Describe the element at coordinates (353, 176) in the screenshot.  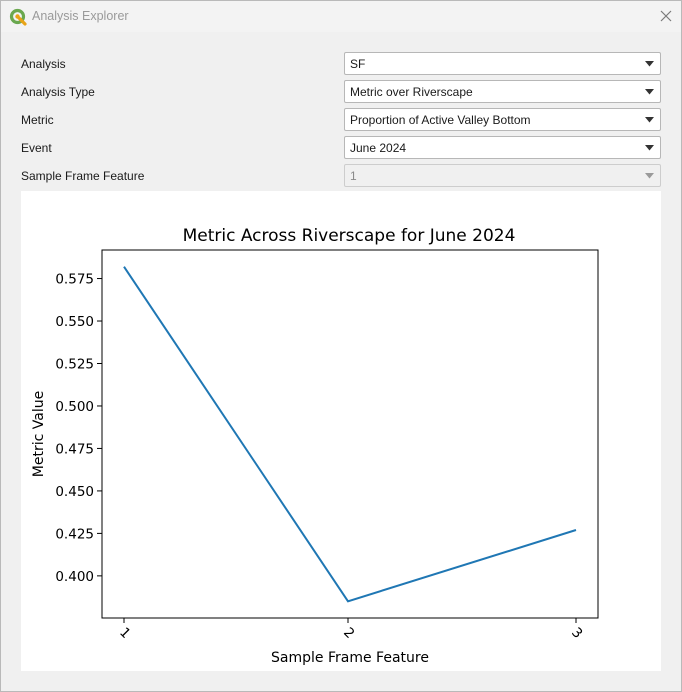
I see `sample-frame-feature-value: 1` at that location.